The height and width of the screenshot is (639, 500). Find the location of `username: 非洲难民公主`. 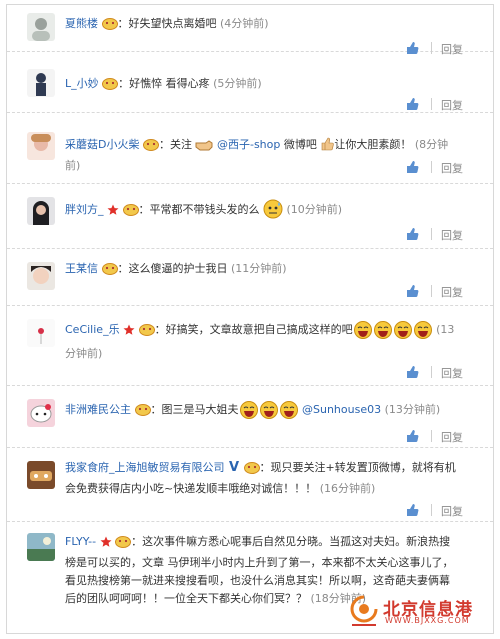

username: 非洲难民公主 is located at coordinates (98, 409).